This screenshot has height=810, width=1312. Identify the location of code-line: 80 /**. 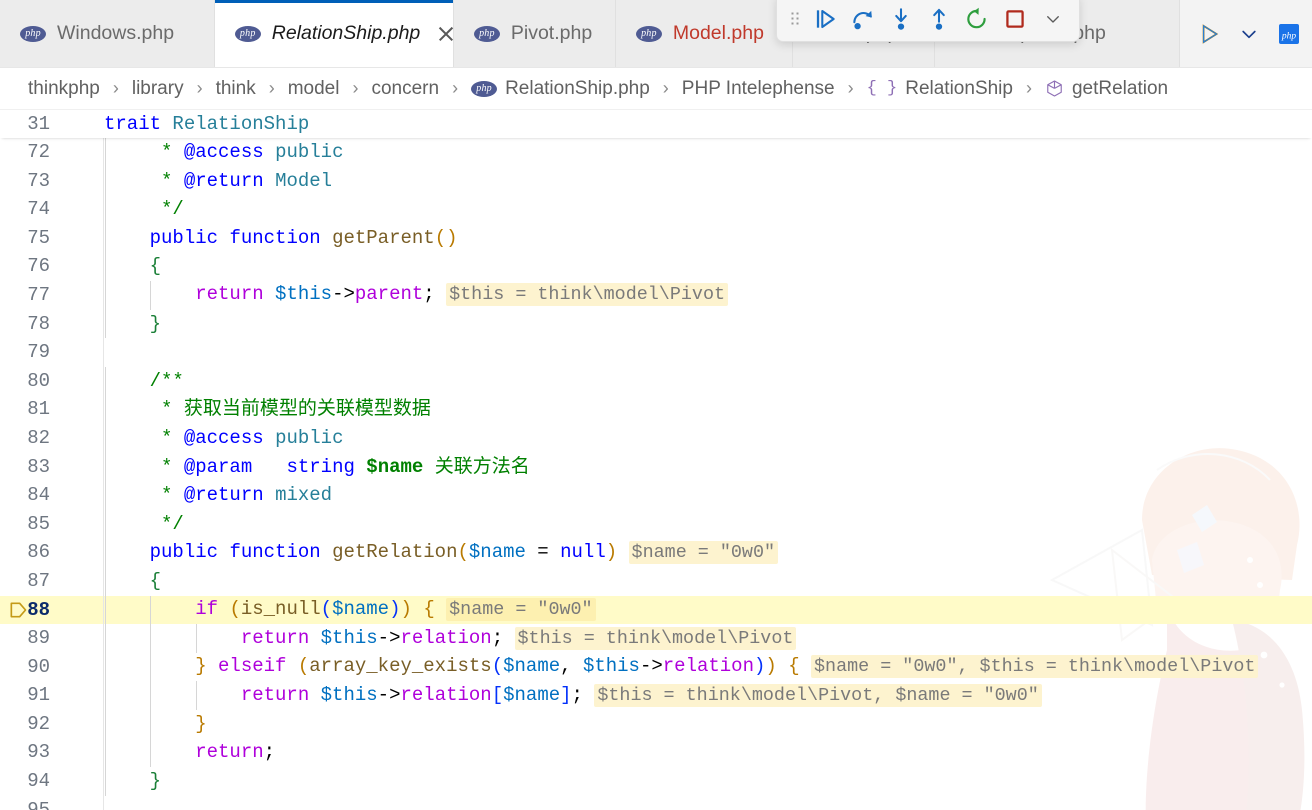
(656, 381).